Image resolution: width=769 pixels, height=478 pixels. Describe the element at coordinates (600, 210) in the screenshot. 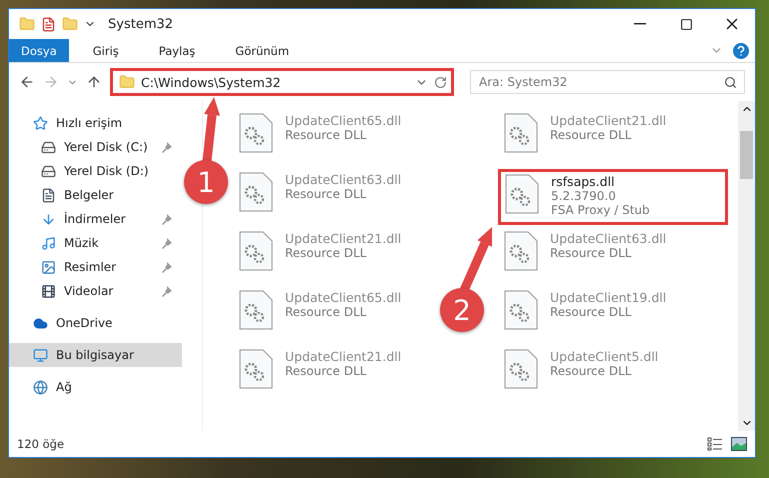

I see `file-detail: FSA Proxy / Stub` at that location.